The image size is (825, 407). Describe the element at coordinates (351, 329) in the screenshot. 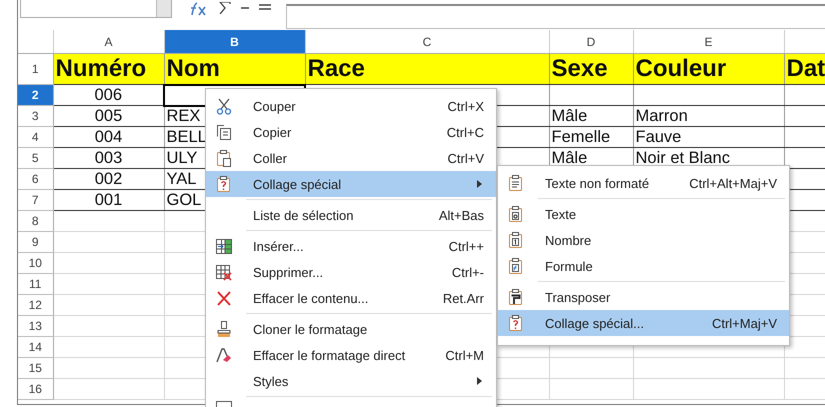

I see `menu-item: Cloner le formatage` at that location.